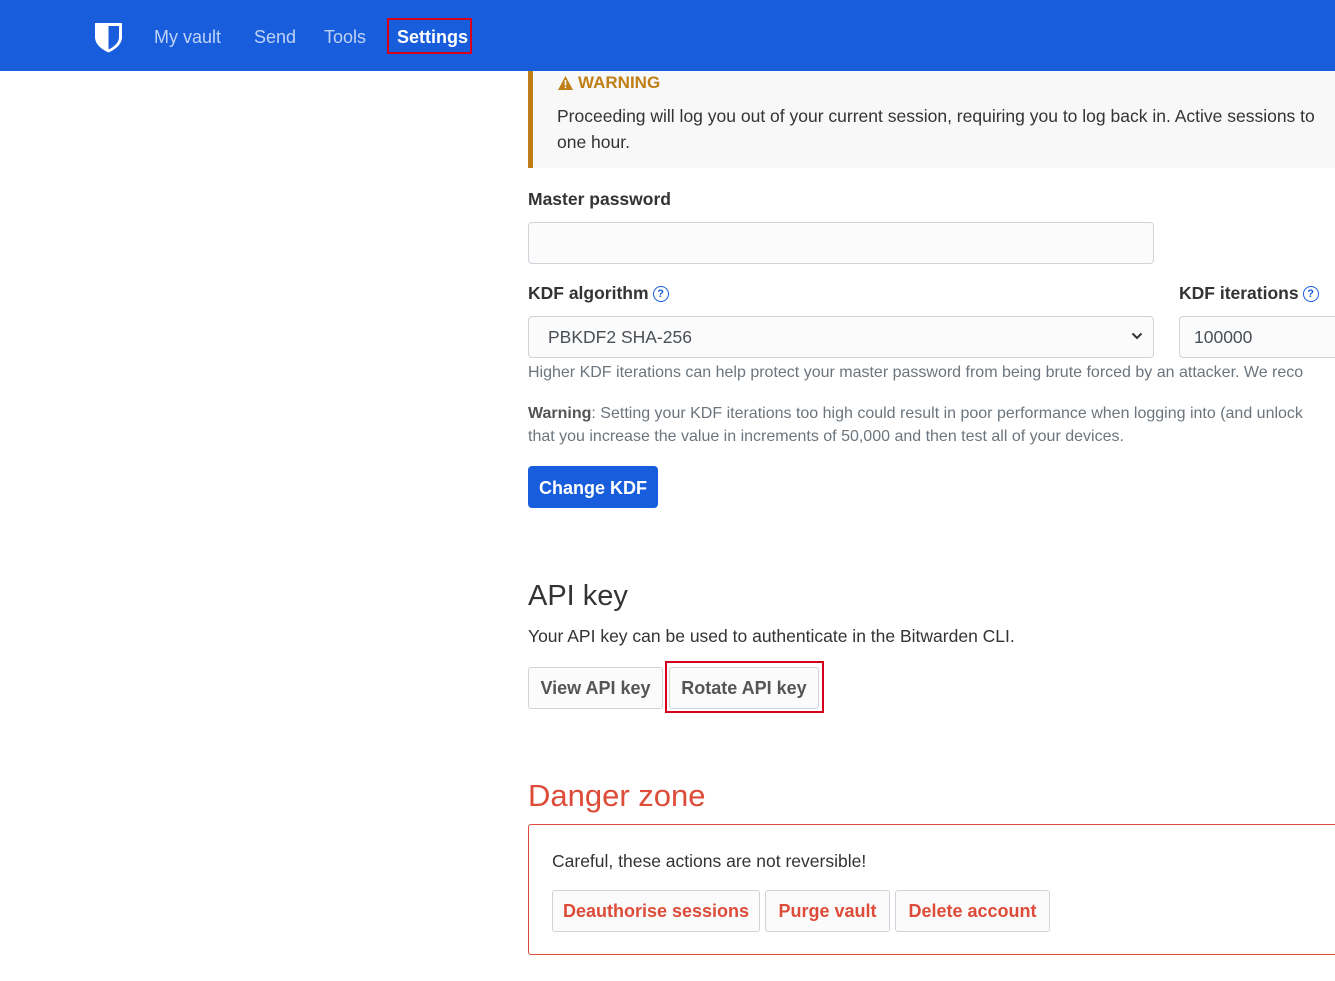 The image size is (1335, 981). I want to click on nav-send: Send, so click(275, 37).